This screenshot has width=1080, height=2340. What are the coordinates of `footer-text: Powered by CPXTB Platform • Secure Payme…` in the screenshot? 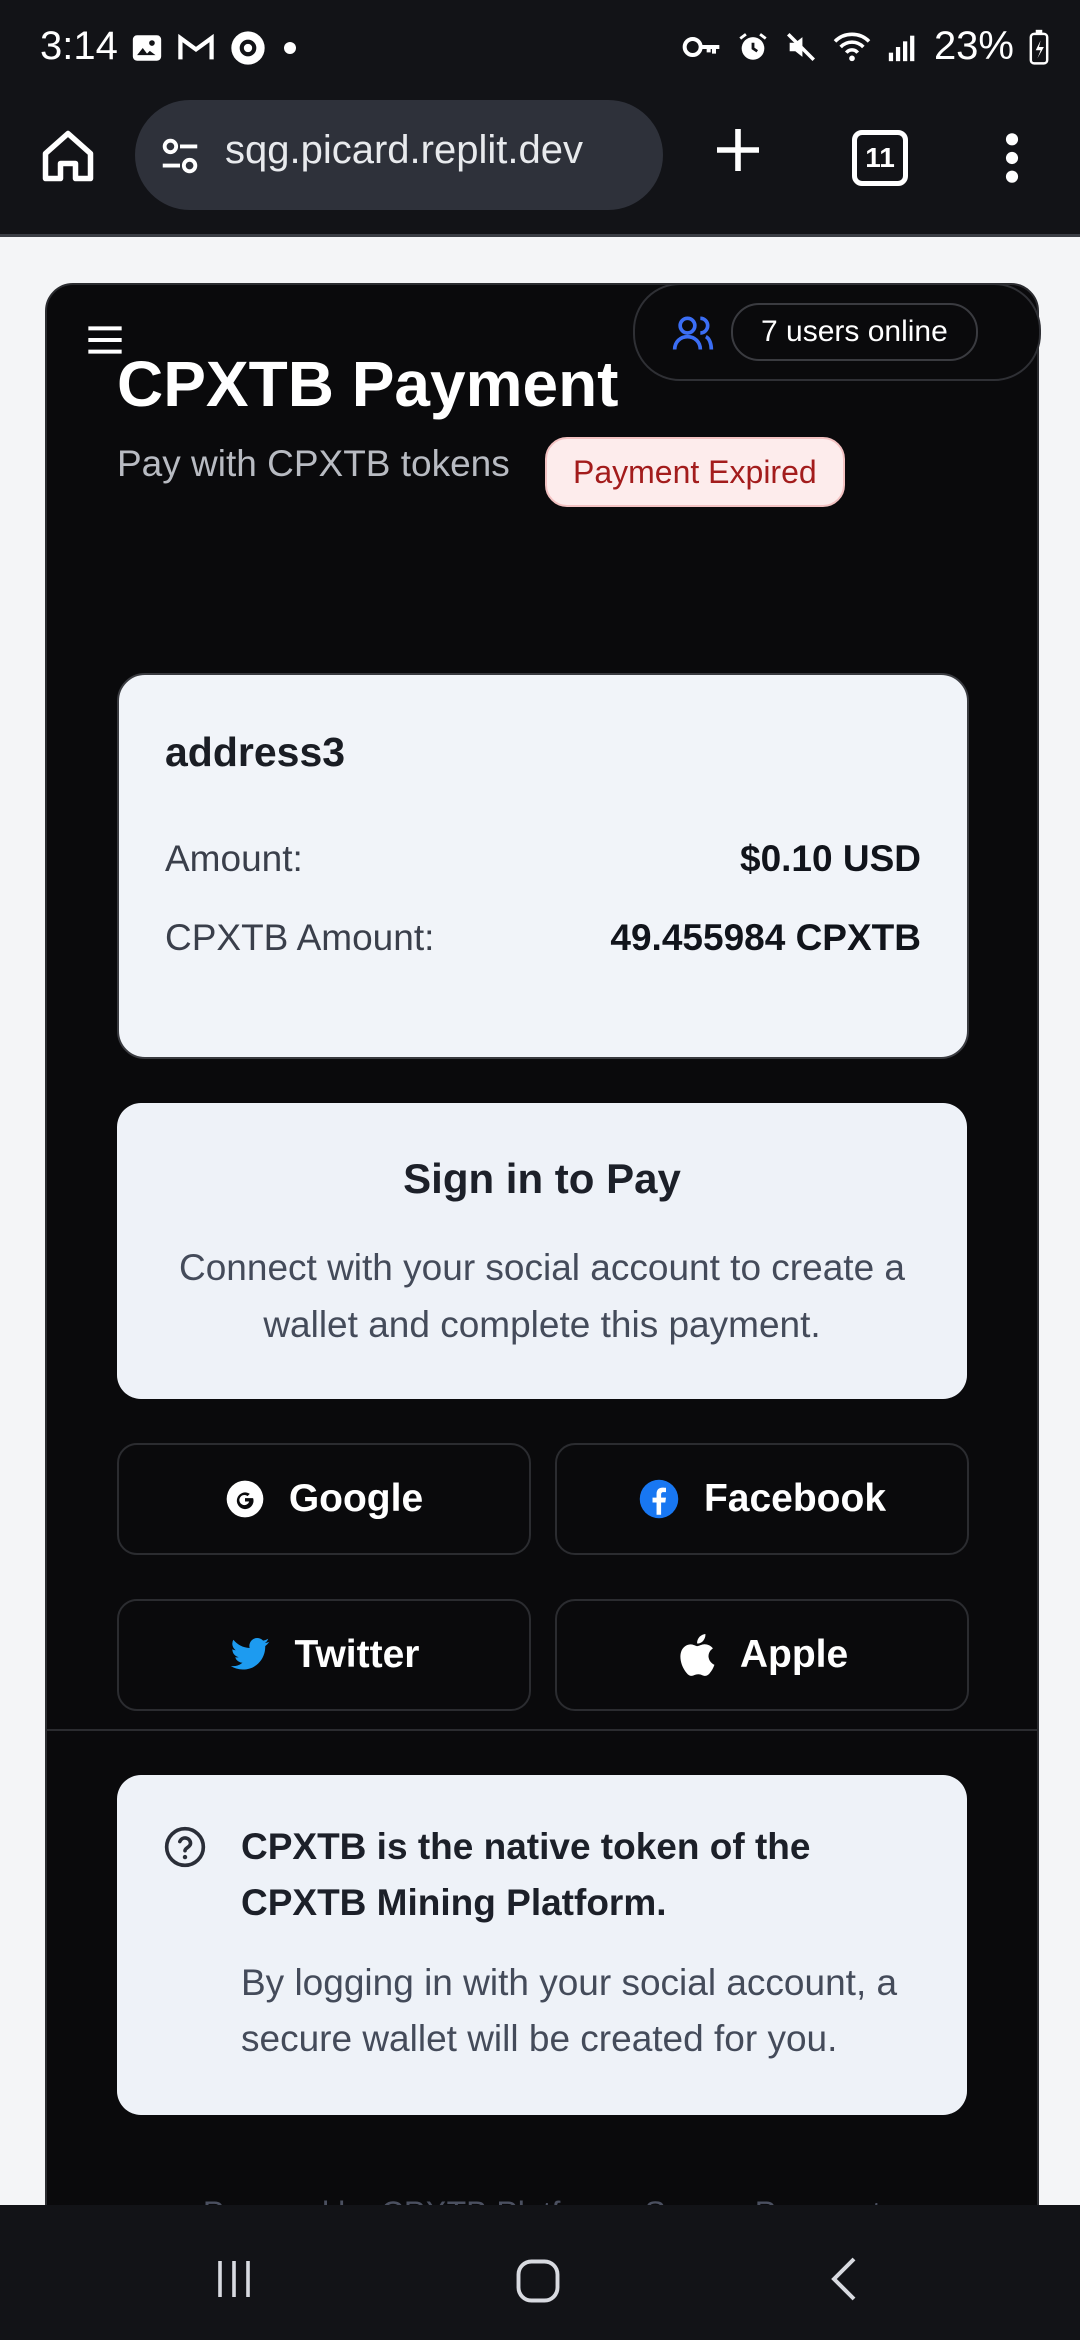 It's located at (542, 2200).